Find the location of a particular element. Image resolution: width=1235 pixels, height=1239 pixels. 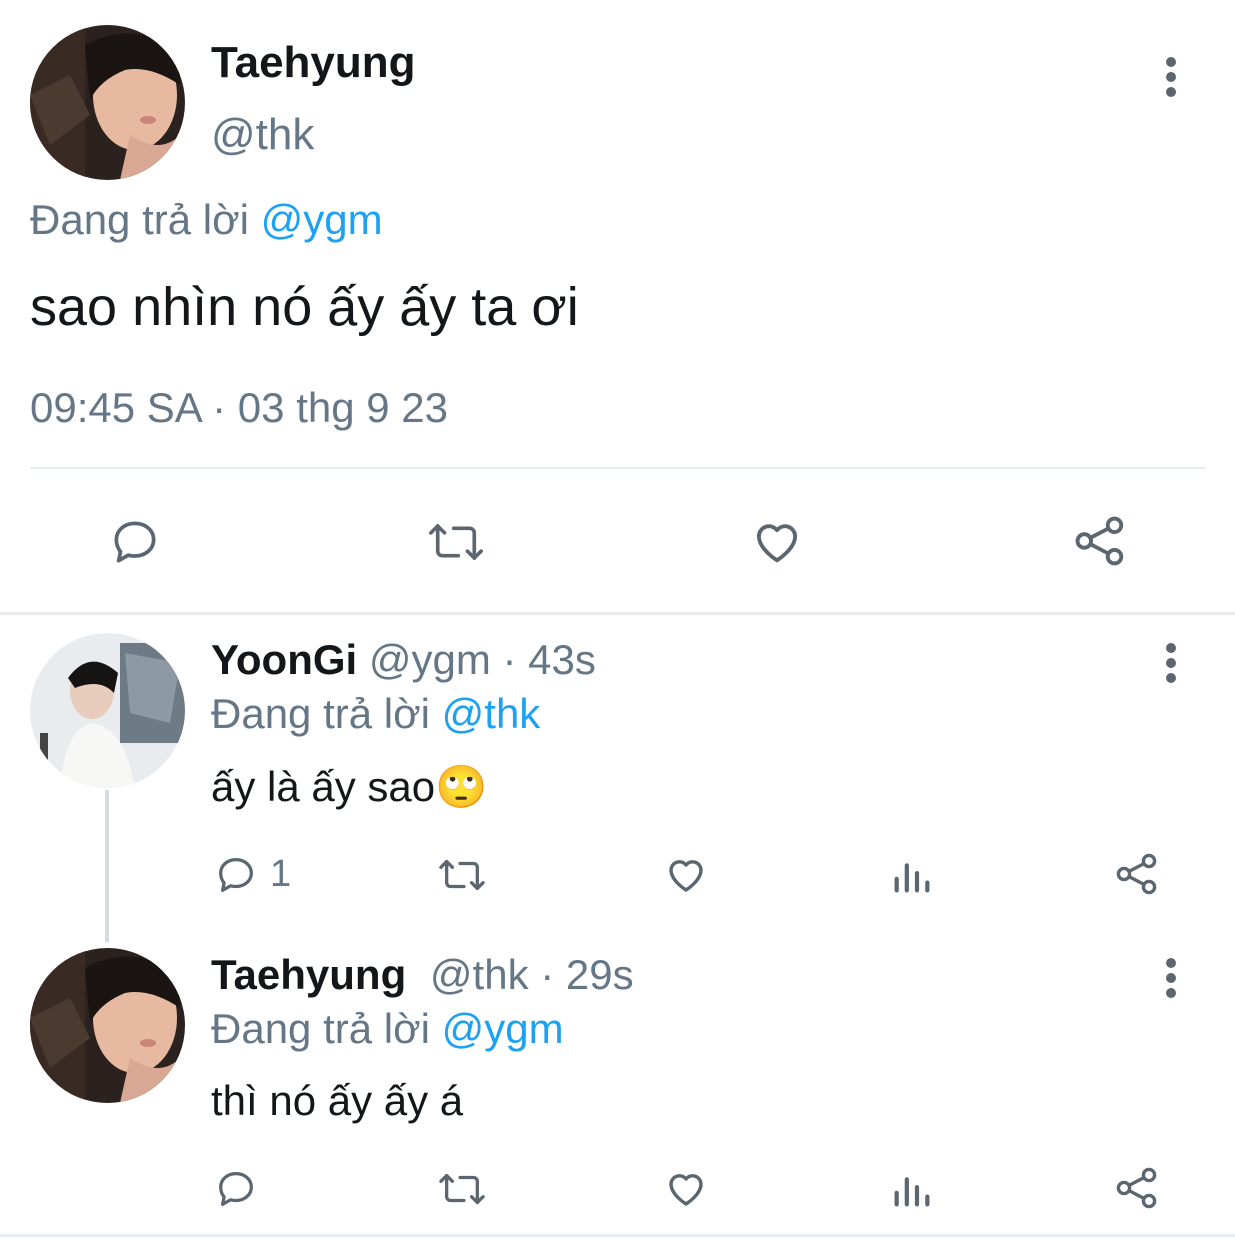

tweet-text: sao nhìn nó ấy ấy ta ơi is located at coordinates (304, 307).